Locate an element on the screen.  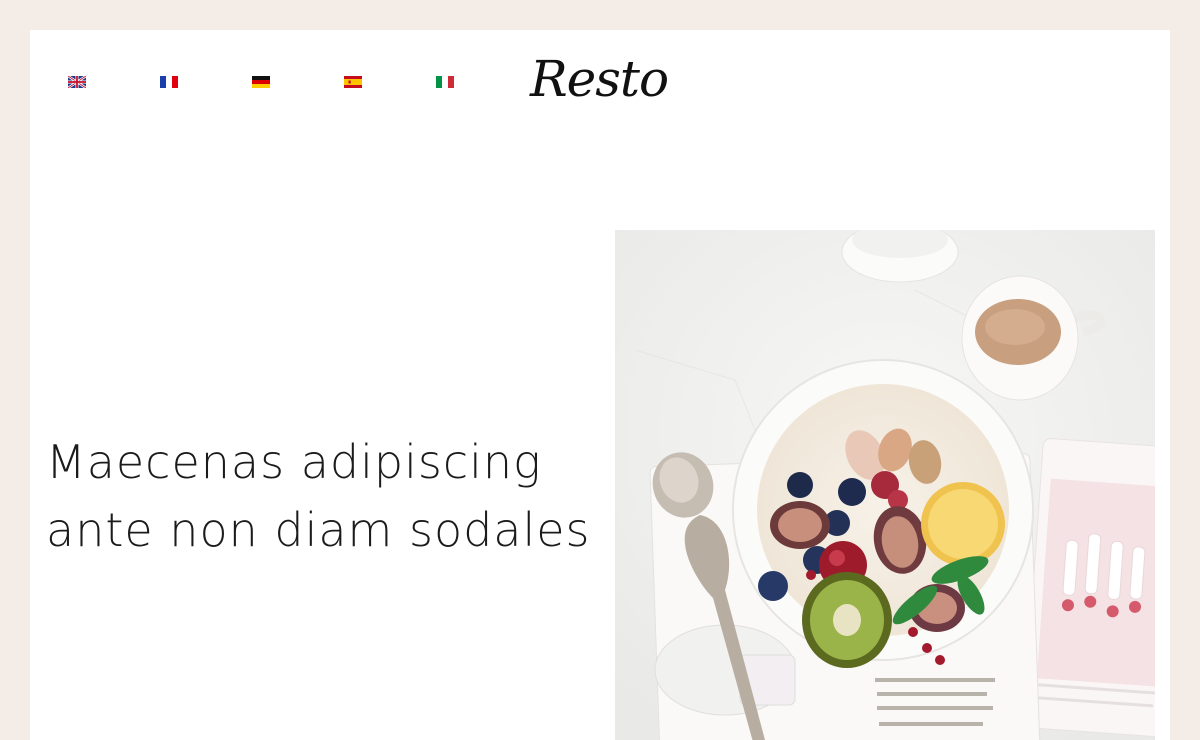
italy-flag-icon is located at coordinates (445, 82).